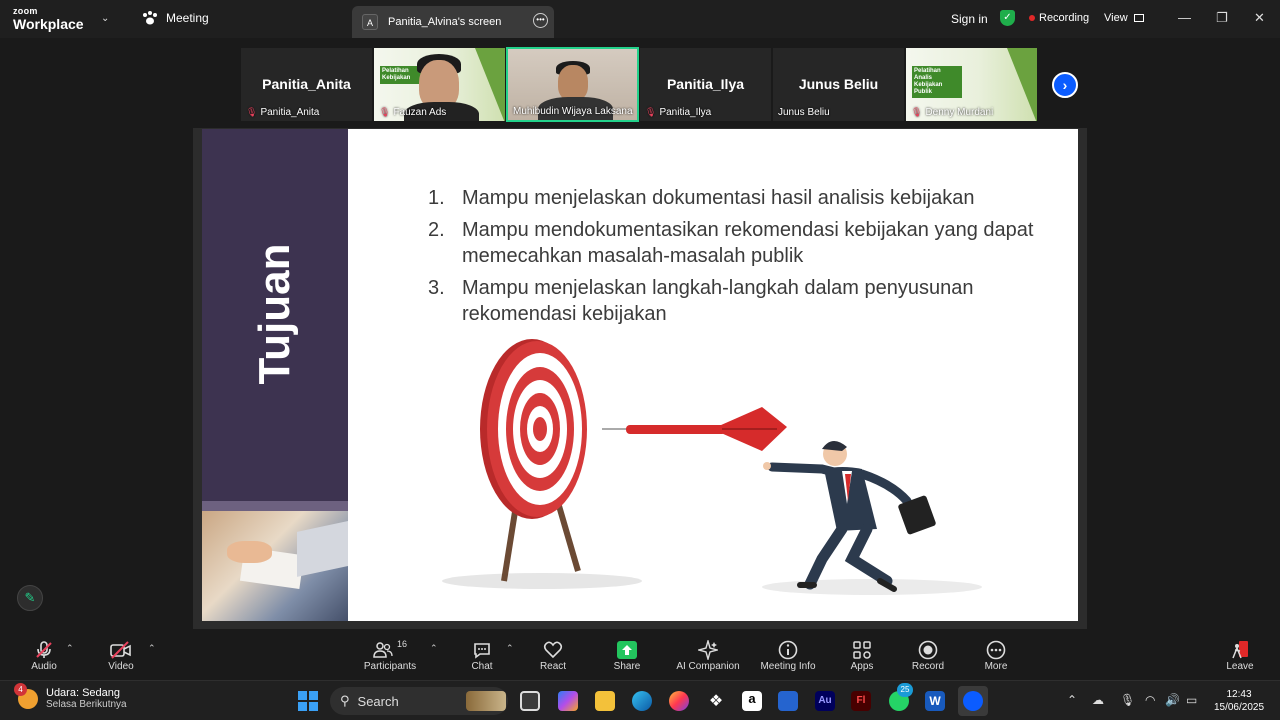  Describe the element at coordinates (1239, 694) in the screenshot. I see `clock-time: 12:43` at that location.